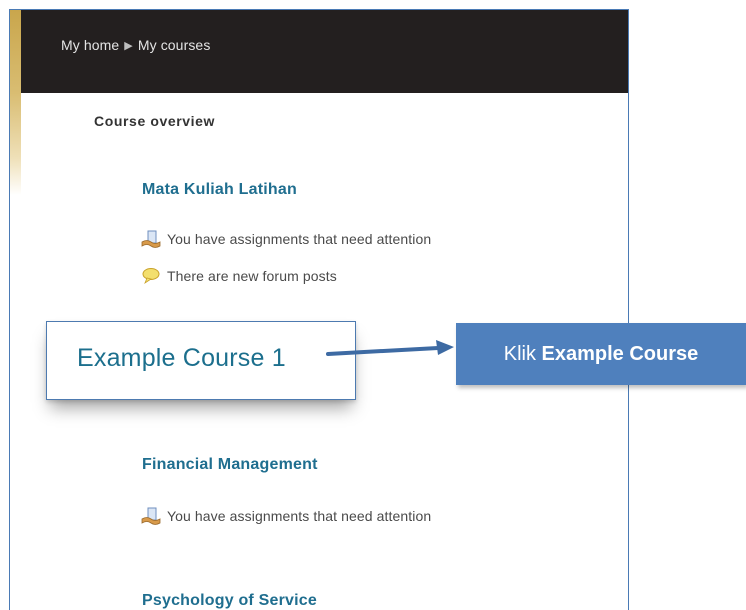  What do you see at coordinates (229, 601) in the screenshot?
I see `course-link-psychology-of-service: Psychology of Service` at bounding box center [229, 601].